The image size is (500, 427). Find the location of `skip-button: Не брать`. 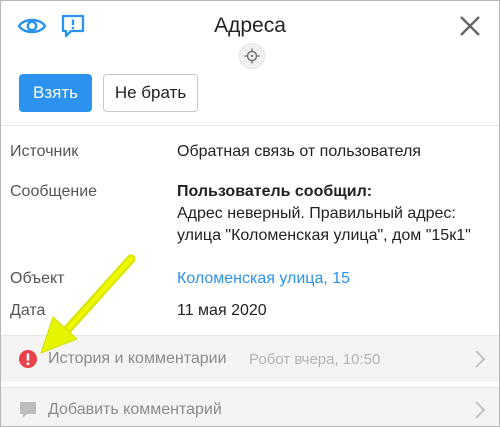

skip-button: Не брать is located at coordinates (150, 93).